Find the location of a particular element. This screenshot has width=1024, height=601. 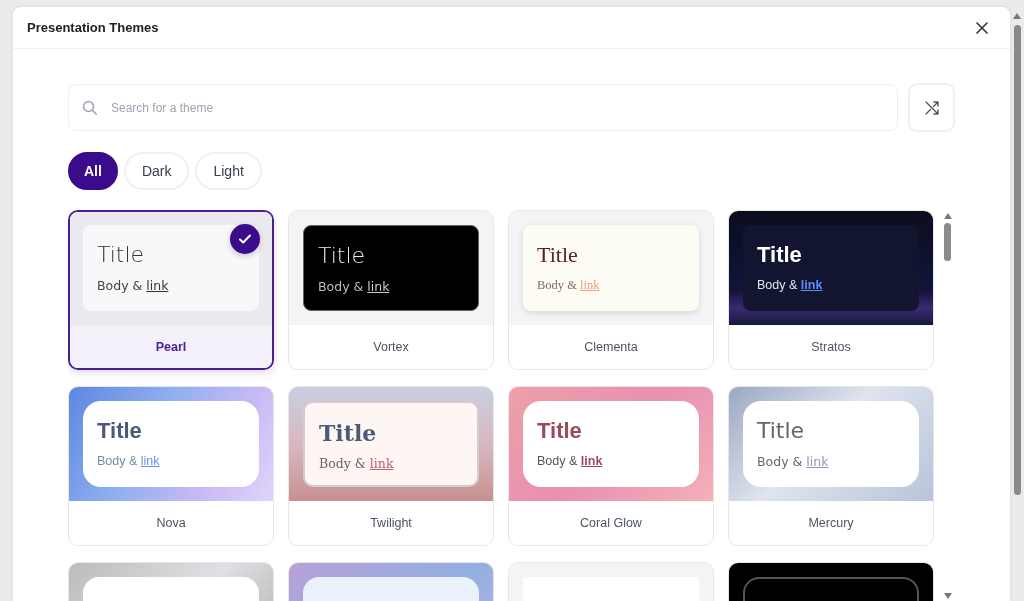

scroll-down-arrow-icon is located at coordinates (947, 596).